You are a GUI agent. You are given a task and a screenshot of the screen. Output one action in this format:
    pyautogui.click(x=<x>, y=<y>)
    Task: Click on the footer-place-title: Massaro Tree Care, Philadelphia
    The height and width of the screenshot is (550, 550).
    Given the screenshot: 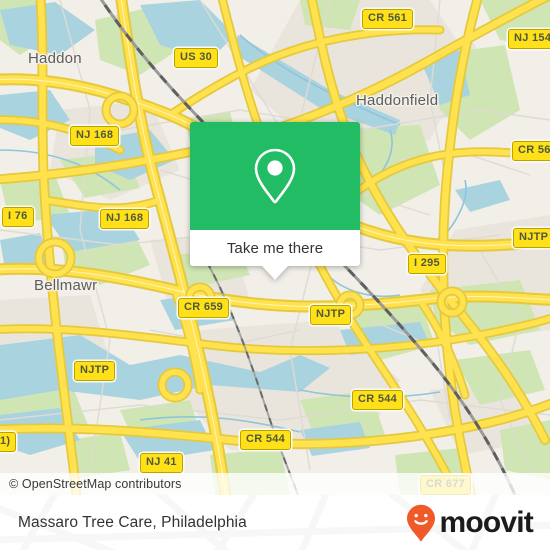 What is the action you would take?
    pyautogui.click(x=132, y=522)
    